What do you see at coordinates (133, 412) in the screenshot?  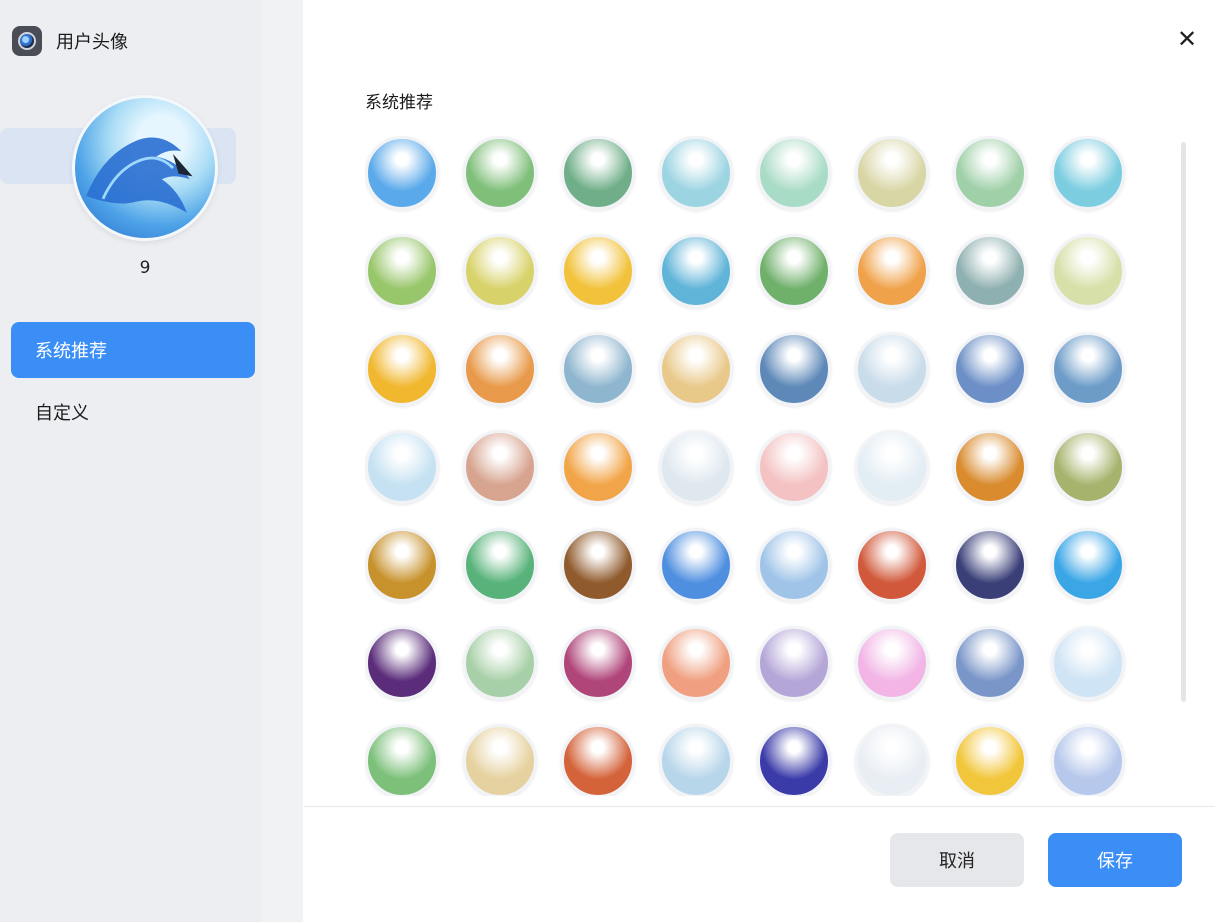 I see `sidebar-item-custom: 自定义` at bounding box center [133, 412].